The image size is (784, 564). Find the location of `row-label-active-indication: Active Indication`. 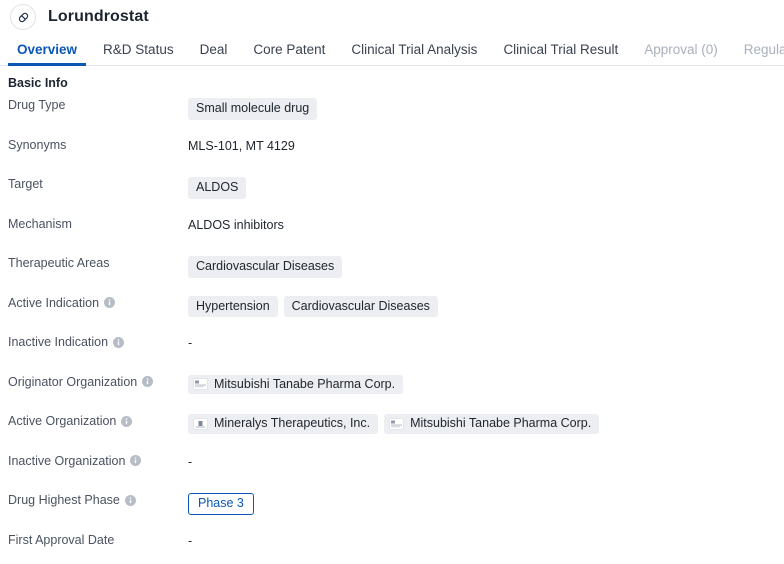

row-label-active-indication: Active Indication is located at coordinates (98, 302).